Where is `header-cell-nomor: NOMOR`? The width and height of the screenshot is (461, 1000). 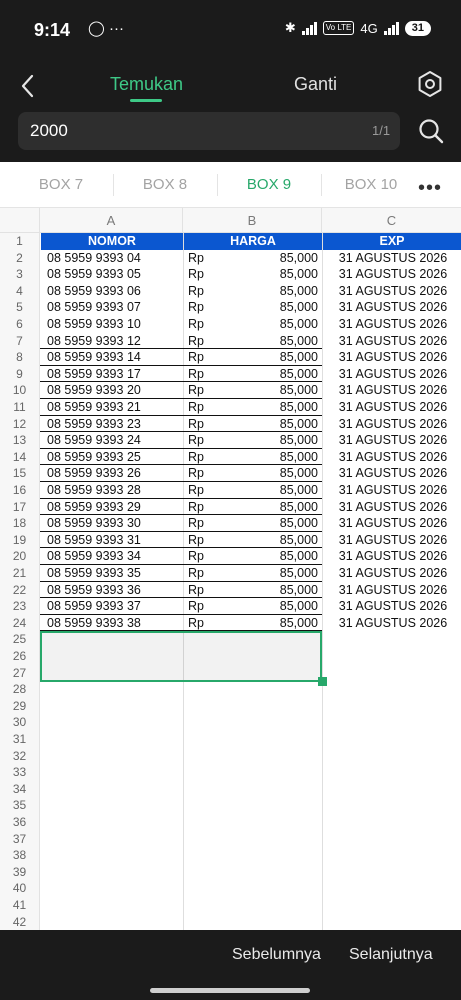 header-cell-nomor: NOMOR is located at coordinates (112, 241).